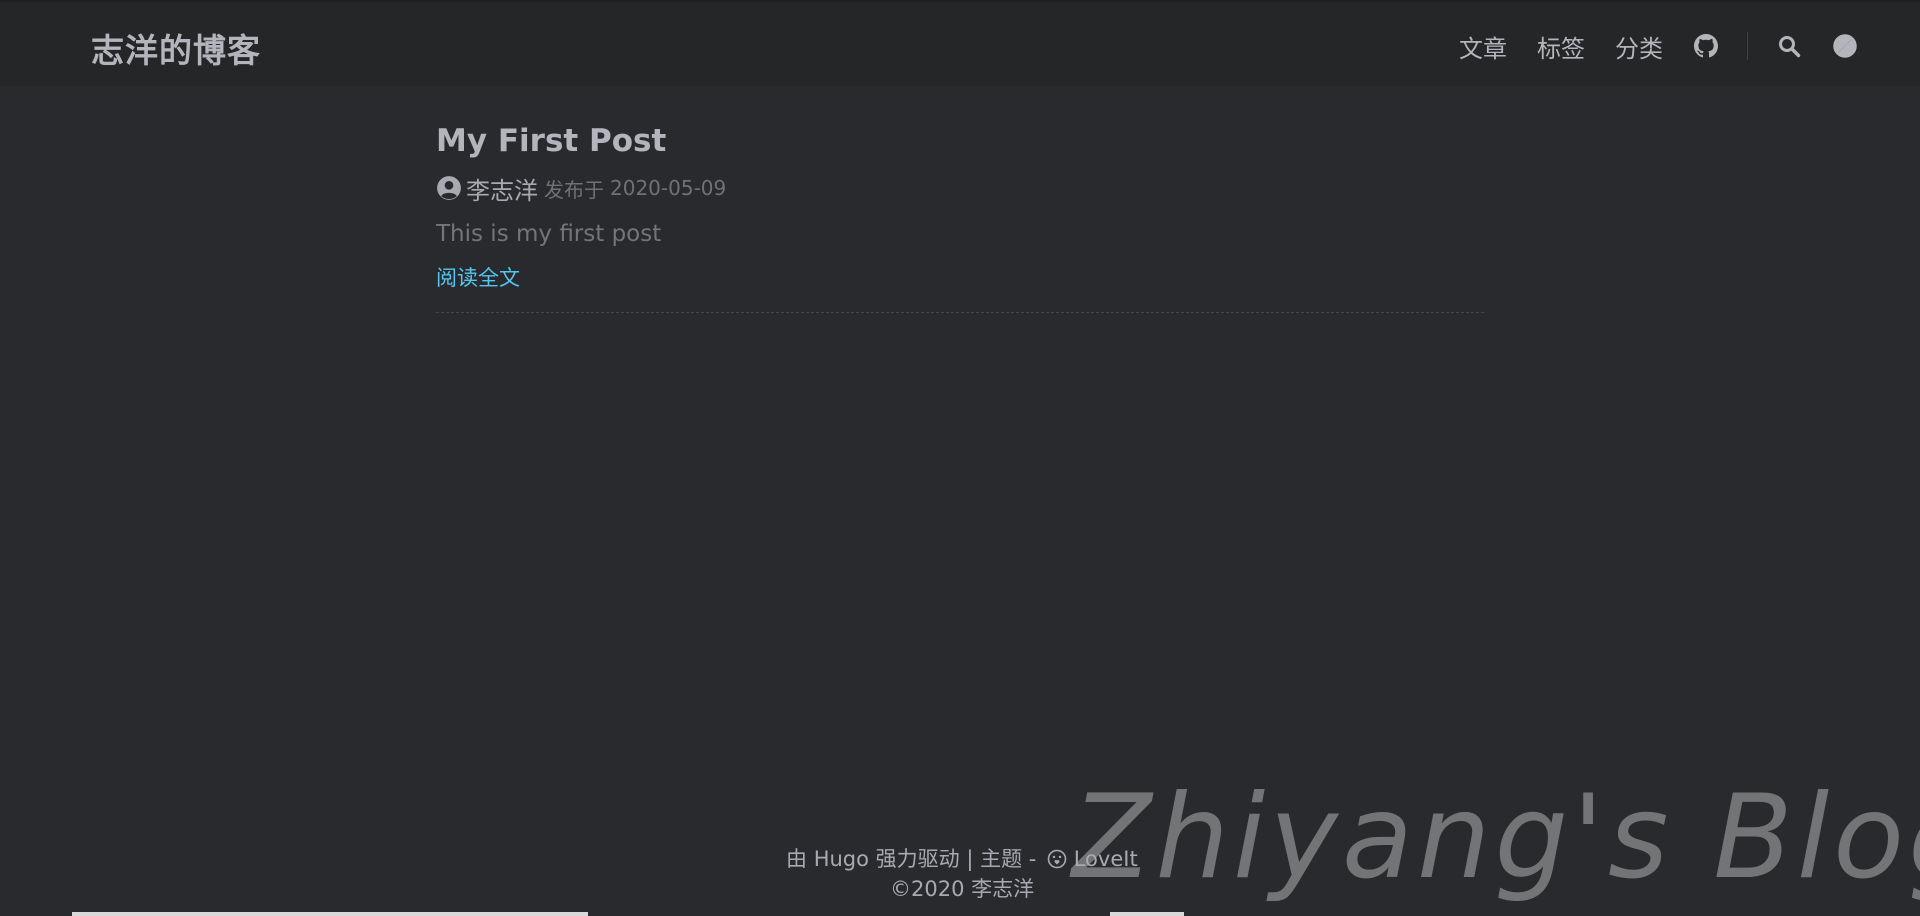 Image resolution: width=1920 pixels, height=916 pixels. Describe the element at coordinates (478, 278) in the screenshot. I see `read-more-link: 阅读全文` at that location.